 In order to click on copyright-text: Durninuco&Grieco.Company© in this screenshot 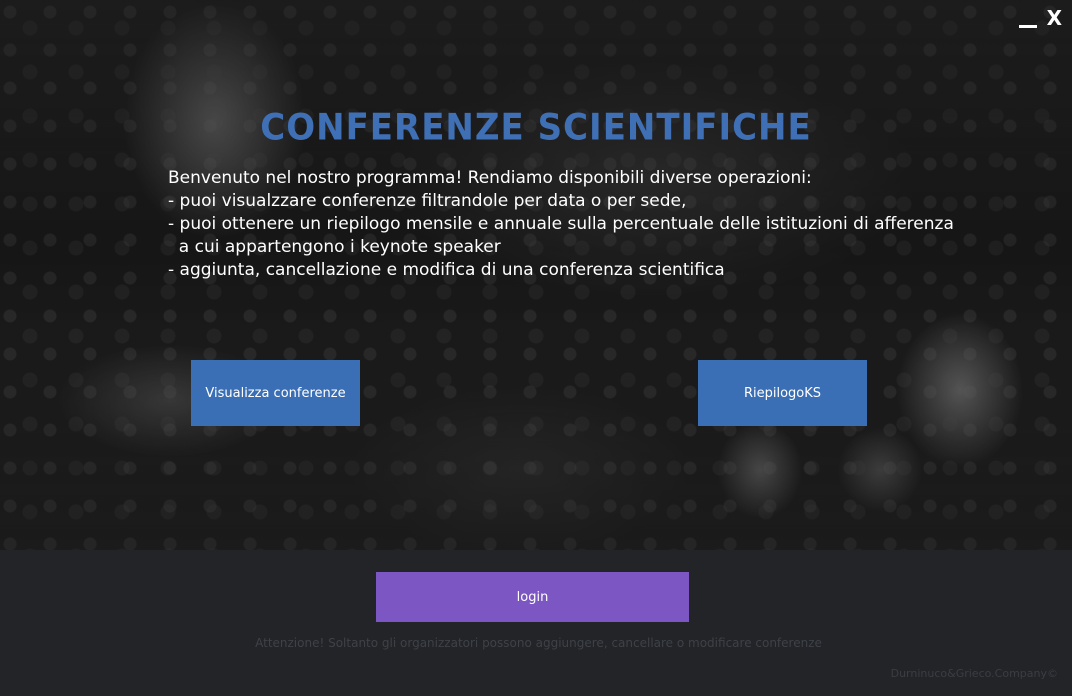, I will do `click(974, 673)`.